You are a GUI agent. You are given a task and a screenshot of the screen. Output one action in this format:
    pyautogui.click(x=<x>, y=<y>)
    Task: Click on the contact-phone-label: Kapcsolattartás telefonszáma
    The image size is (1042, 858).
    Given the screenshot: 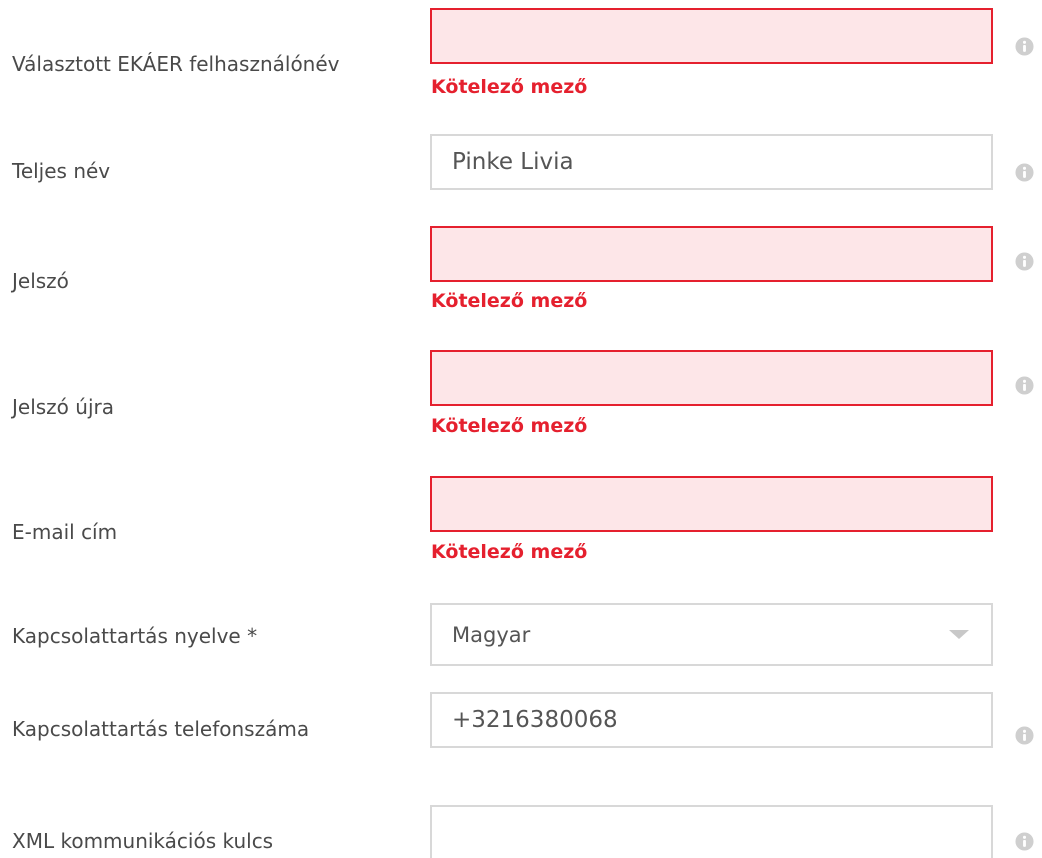 What is the action you would take?
    pyautogui.click(x=161, y=729)
    